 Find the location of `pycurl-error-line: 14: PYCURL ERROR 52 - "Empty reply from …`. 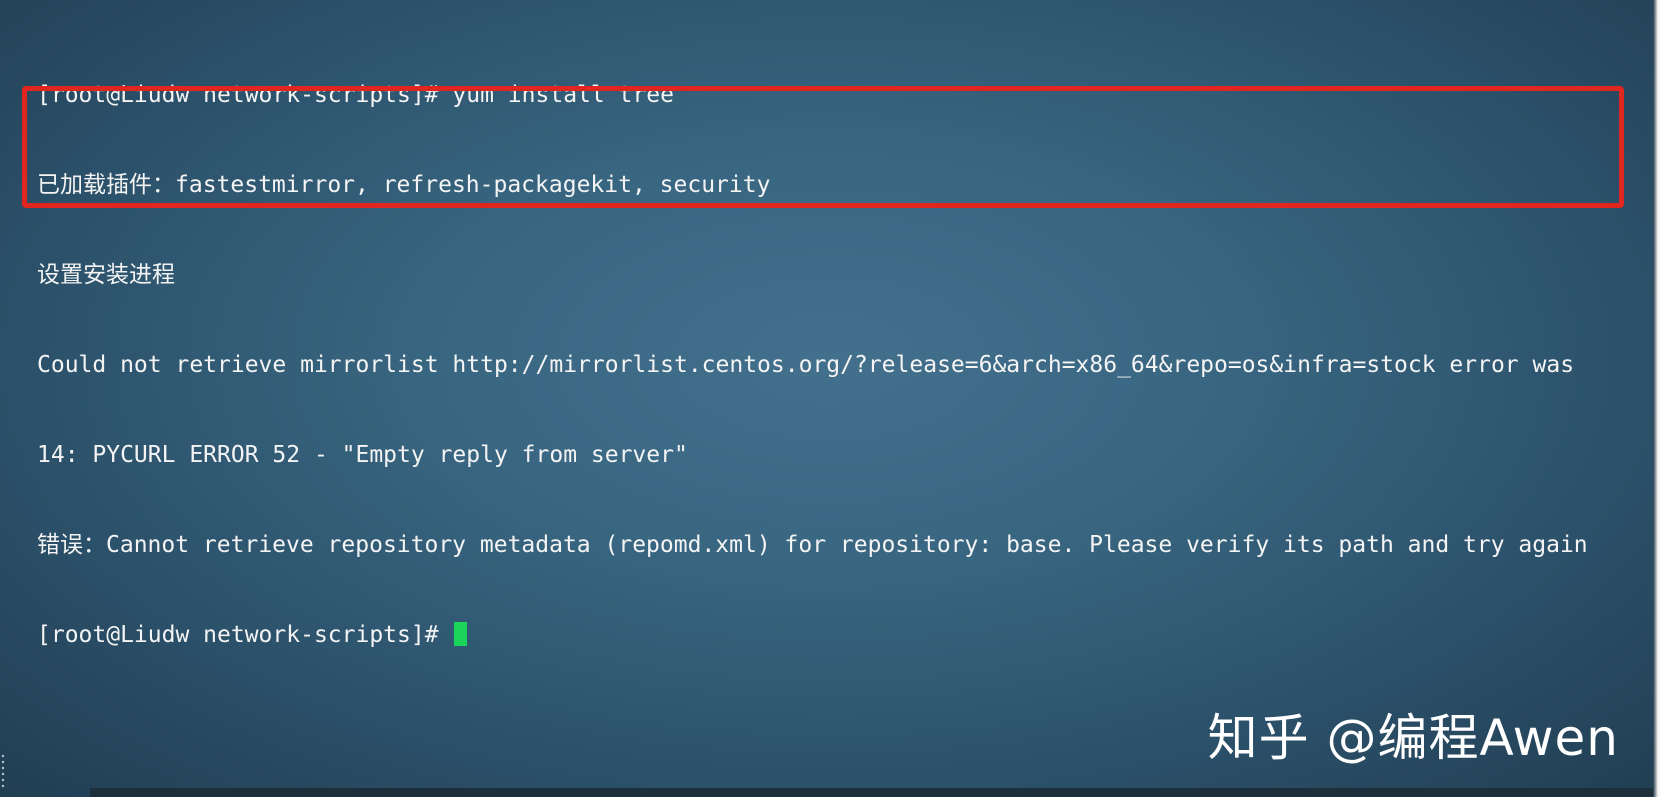

pycurl-error-line: 14: PYCURL ERROR 52 - "Empty reply from … is located at coordinates (362, 455).